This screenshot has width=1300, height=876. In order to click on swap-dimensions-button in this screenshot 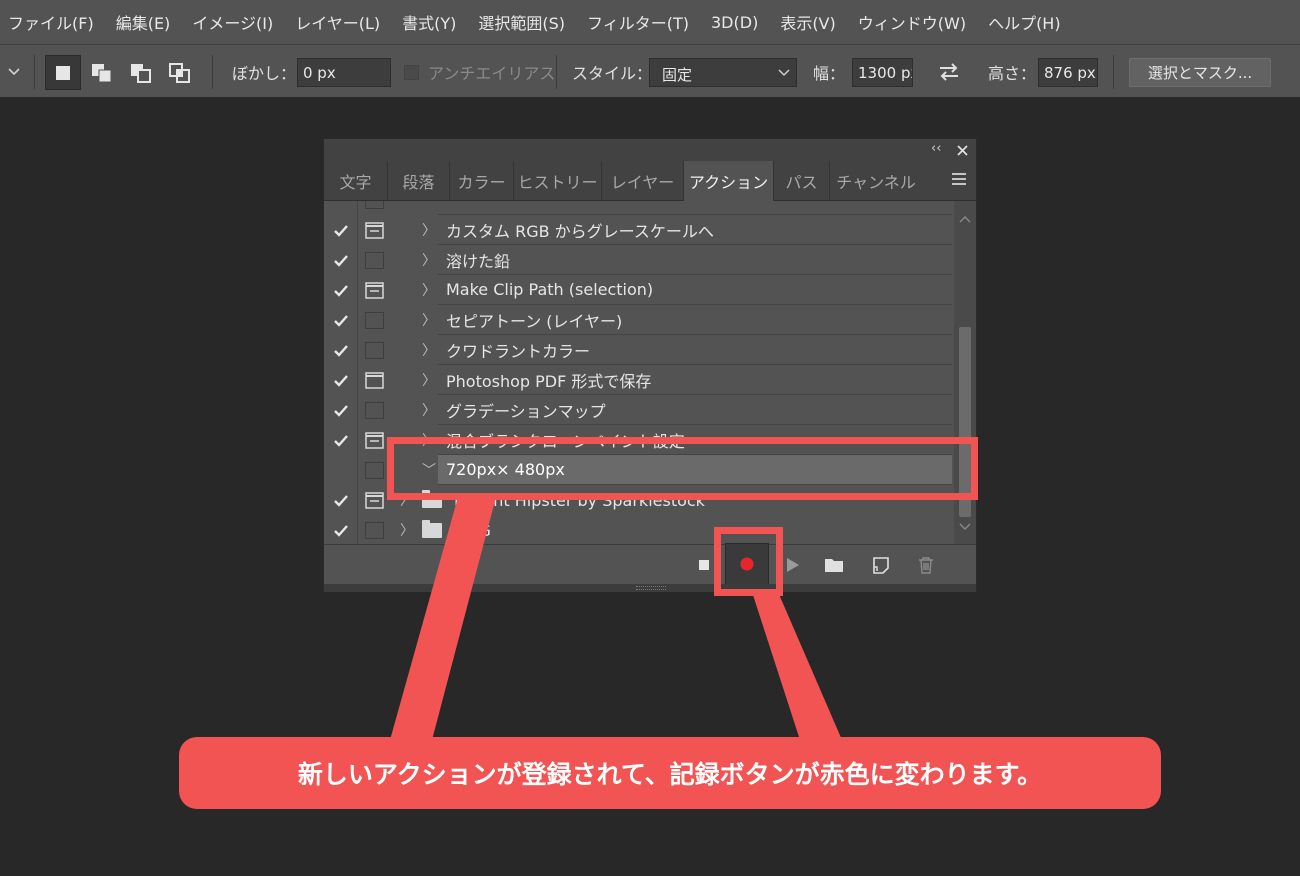, I will do `click(949, 72)`.